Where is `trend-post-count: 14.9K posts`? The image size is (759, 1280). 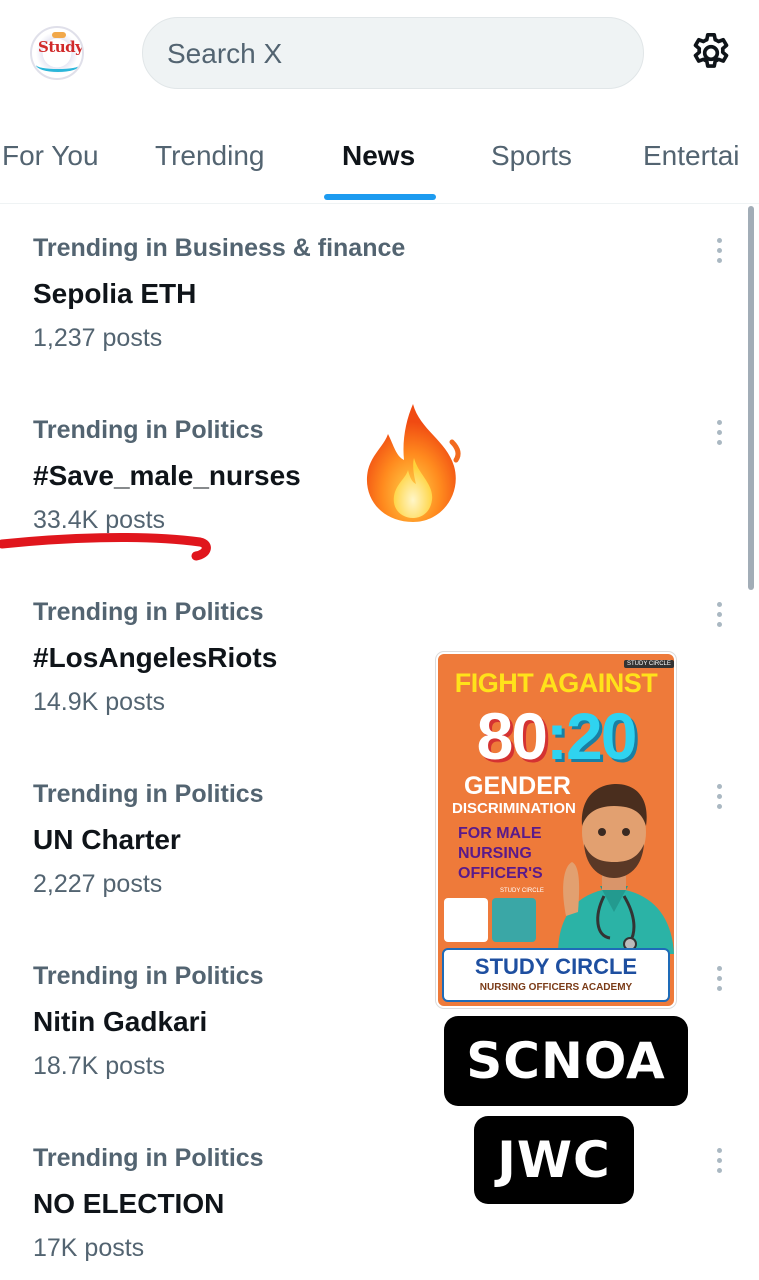 trend-post-count: 14.9K posts is located at coordinates (99, 702).